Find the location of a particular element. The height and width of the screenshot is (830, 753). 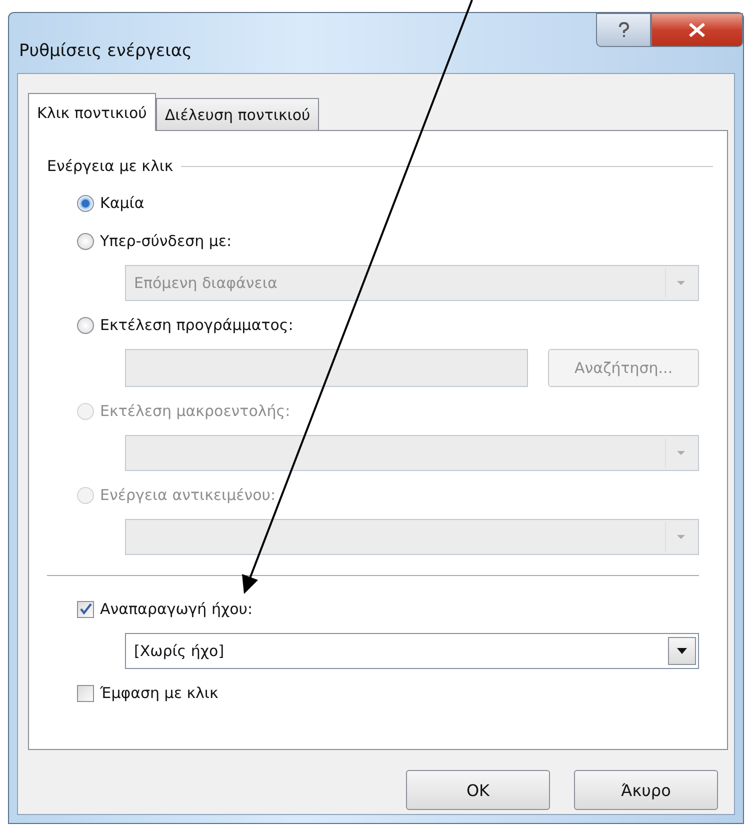

radio-label: Εκτέλεση μακροεντολής: is located at coordinates (195, 411).